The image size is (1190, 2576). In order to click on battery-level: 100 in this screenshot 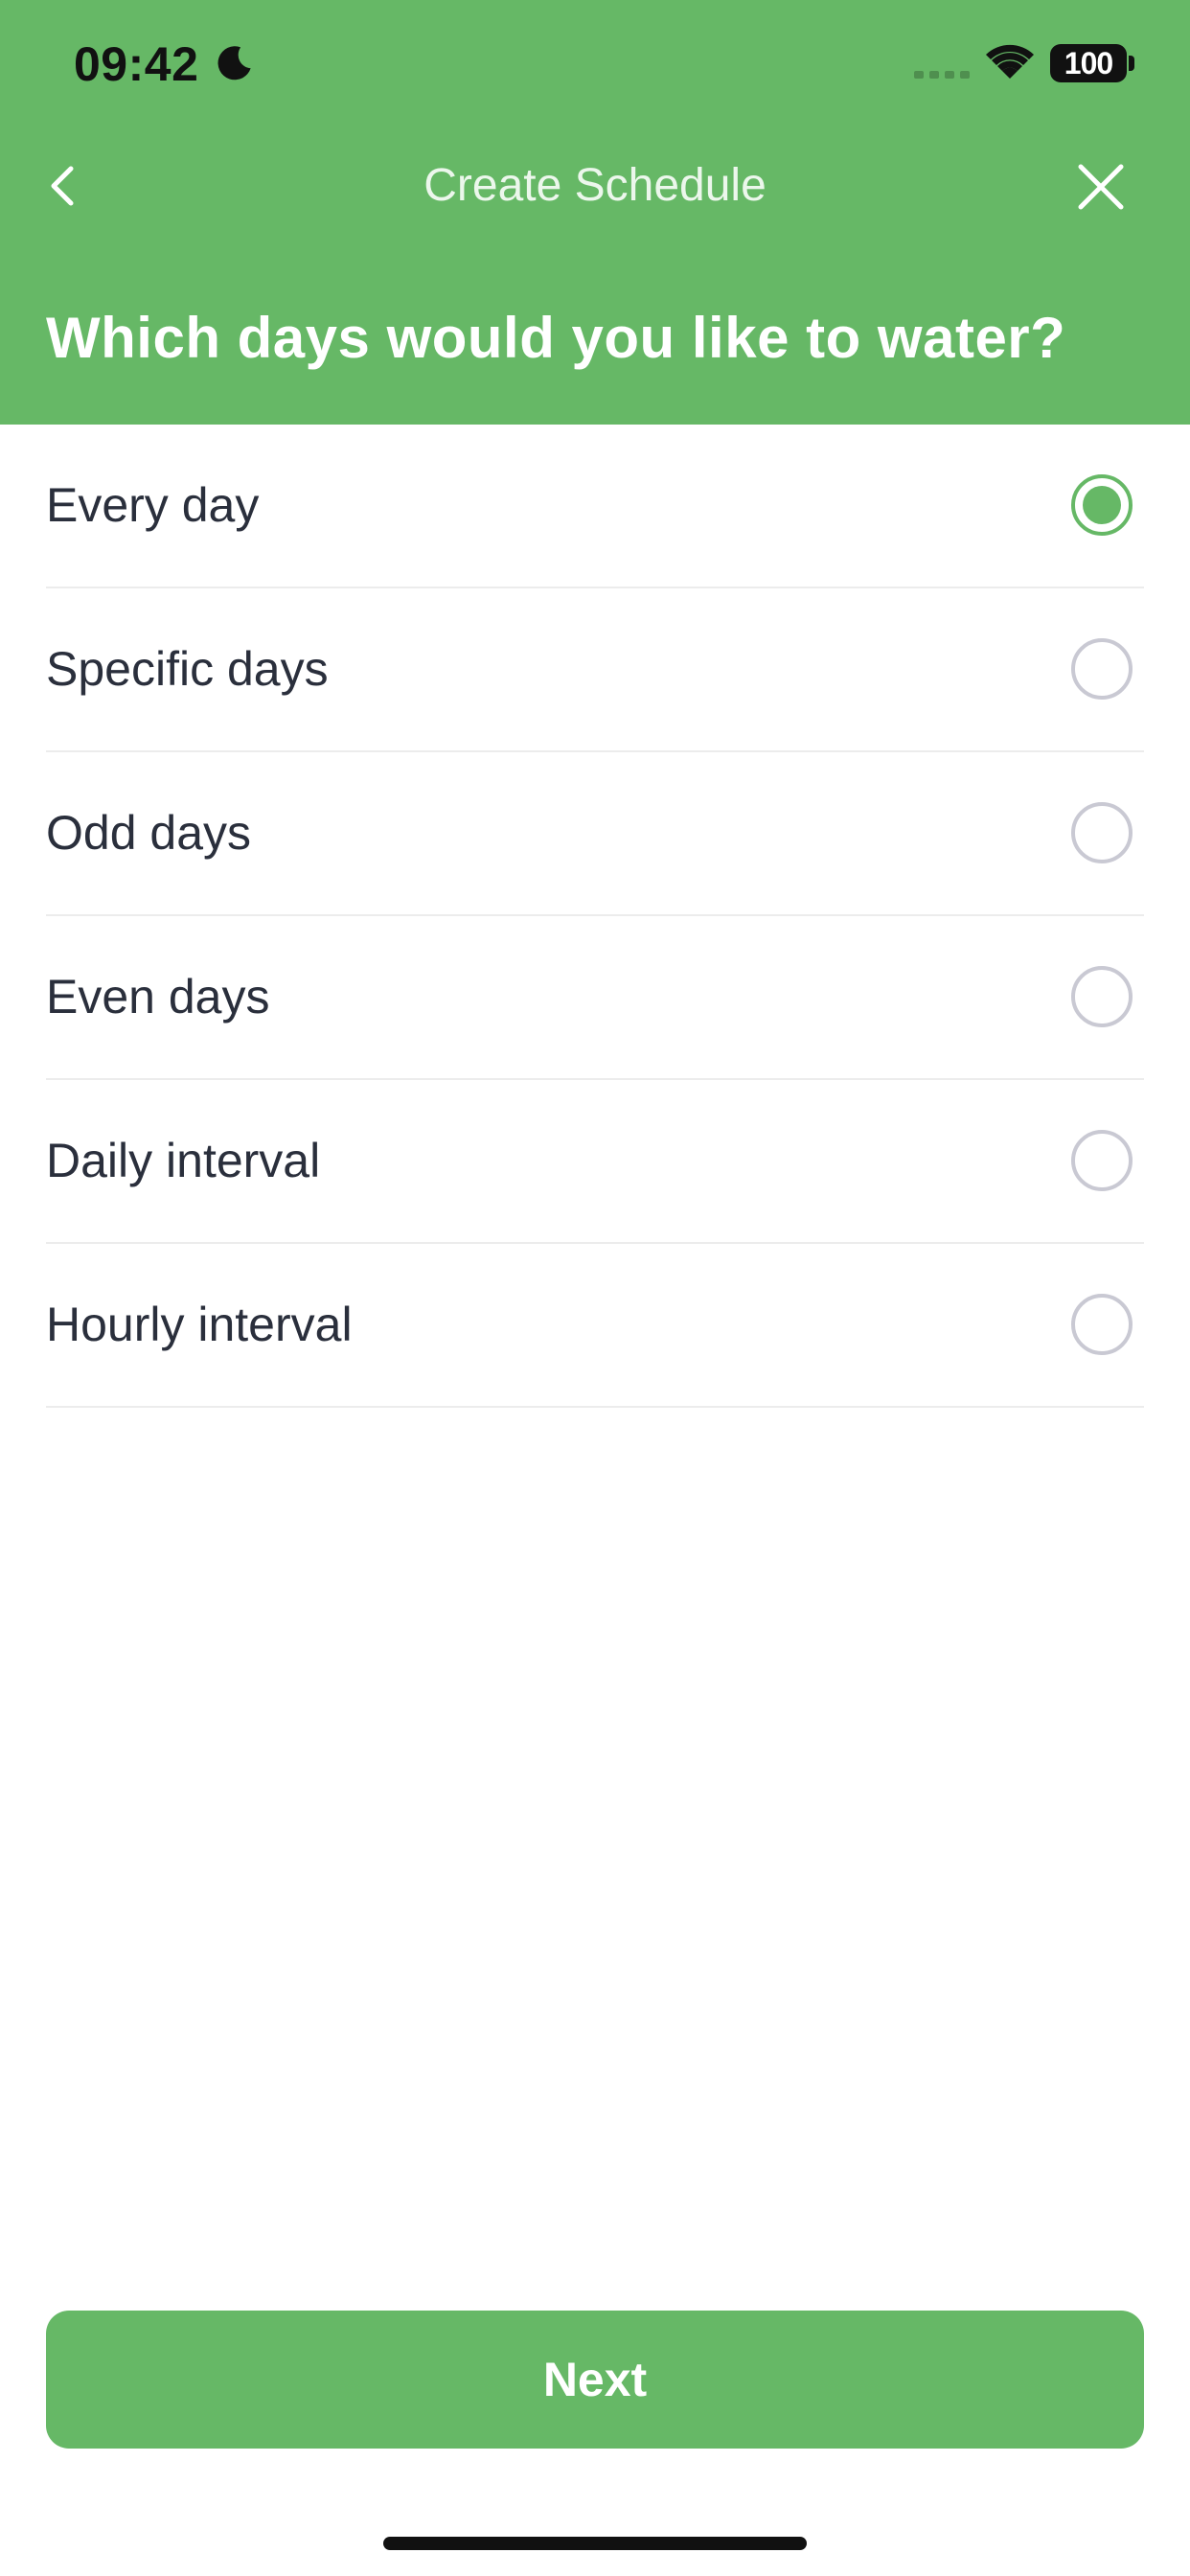, I will do `click(1089, 63)`.